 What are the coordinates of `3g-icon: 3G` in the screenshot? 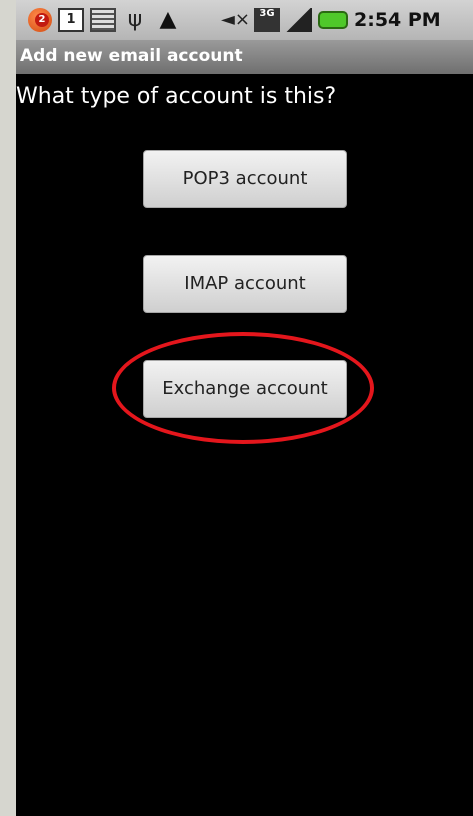 It's located at (267, 20).